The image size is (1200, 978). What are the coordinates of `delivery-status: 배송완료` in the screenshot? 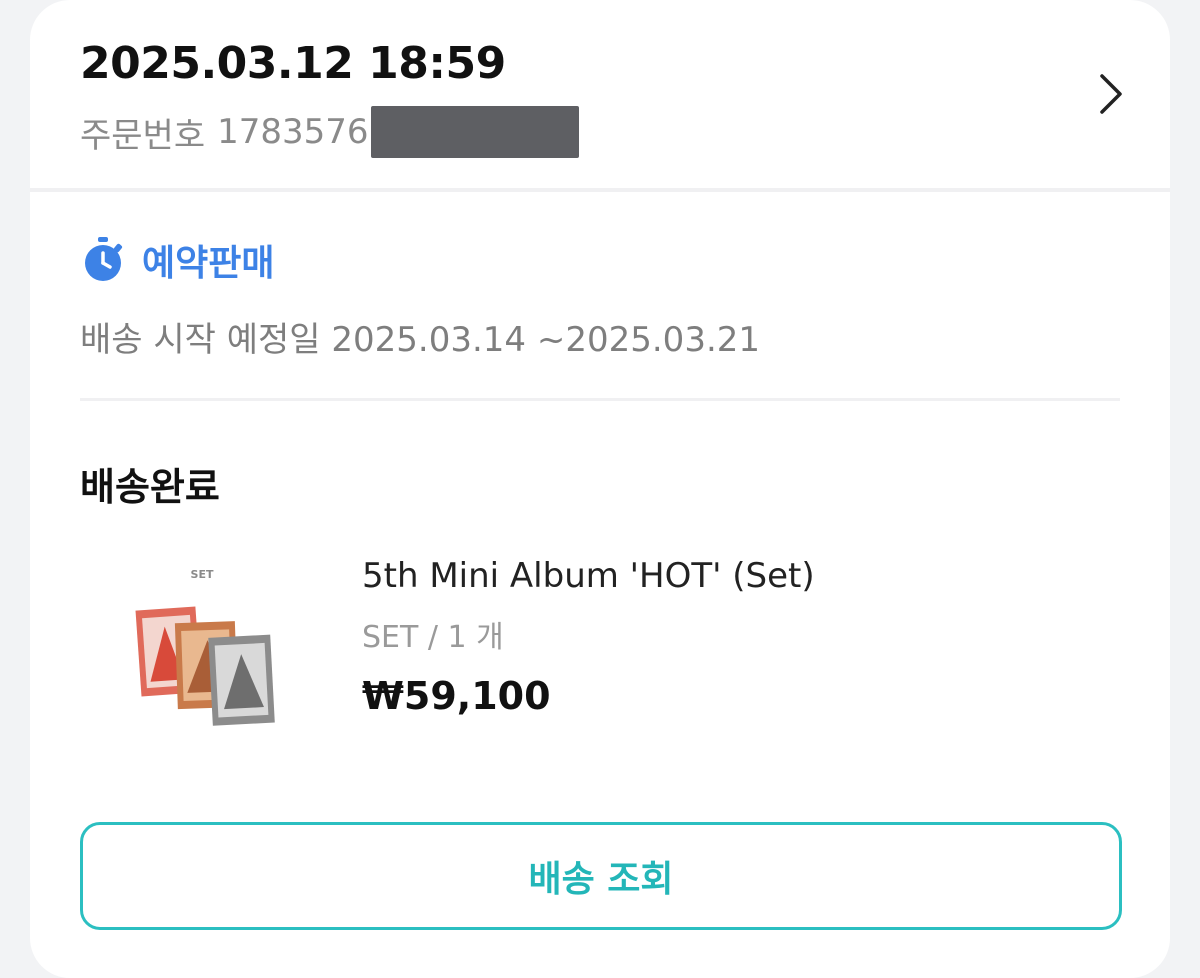 It's located at (150, 487).